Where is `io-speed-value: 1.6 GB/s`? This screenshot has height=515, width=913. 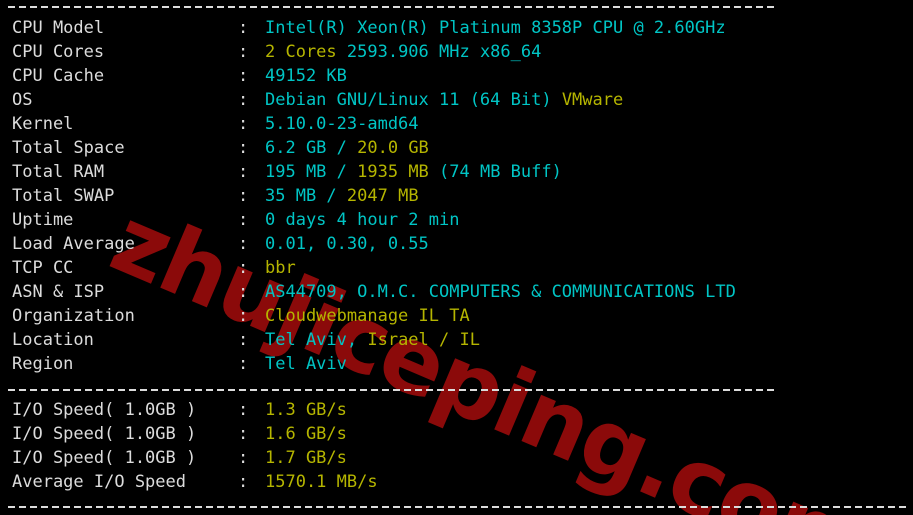
io-speed-value: 1.6 GB/s is located at coordinates (306, 434).